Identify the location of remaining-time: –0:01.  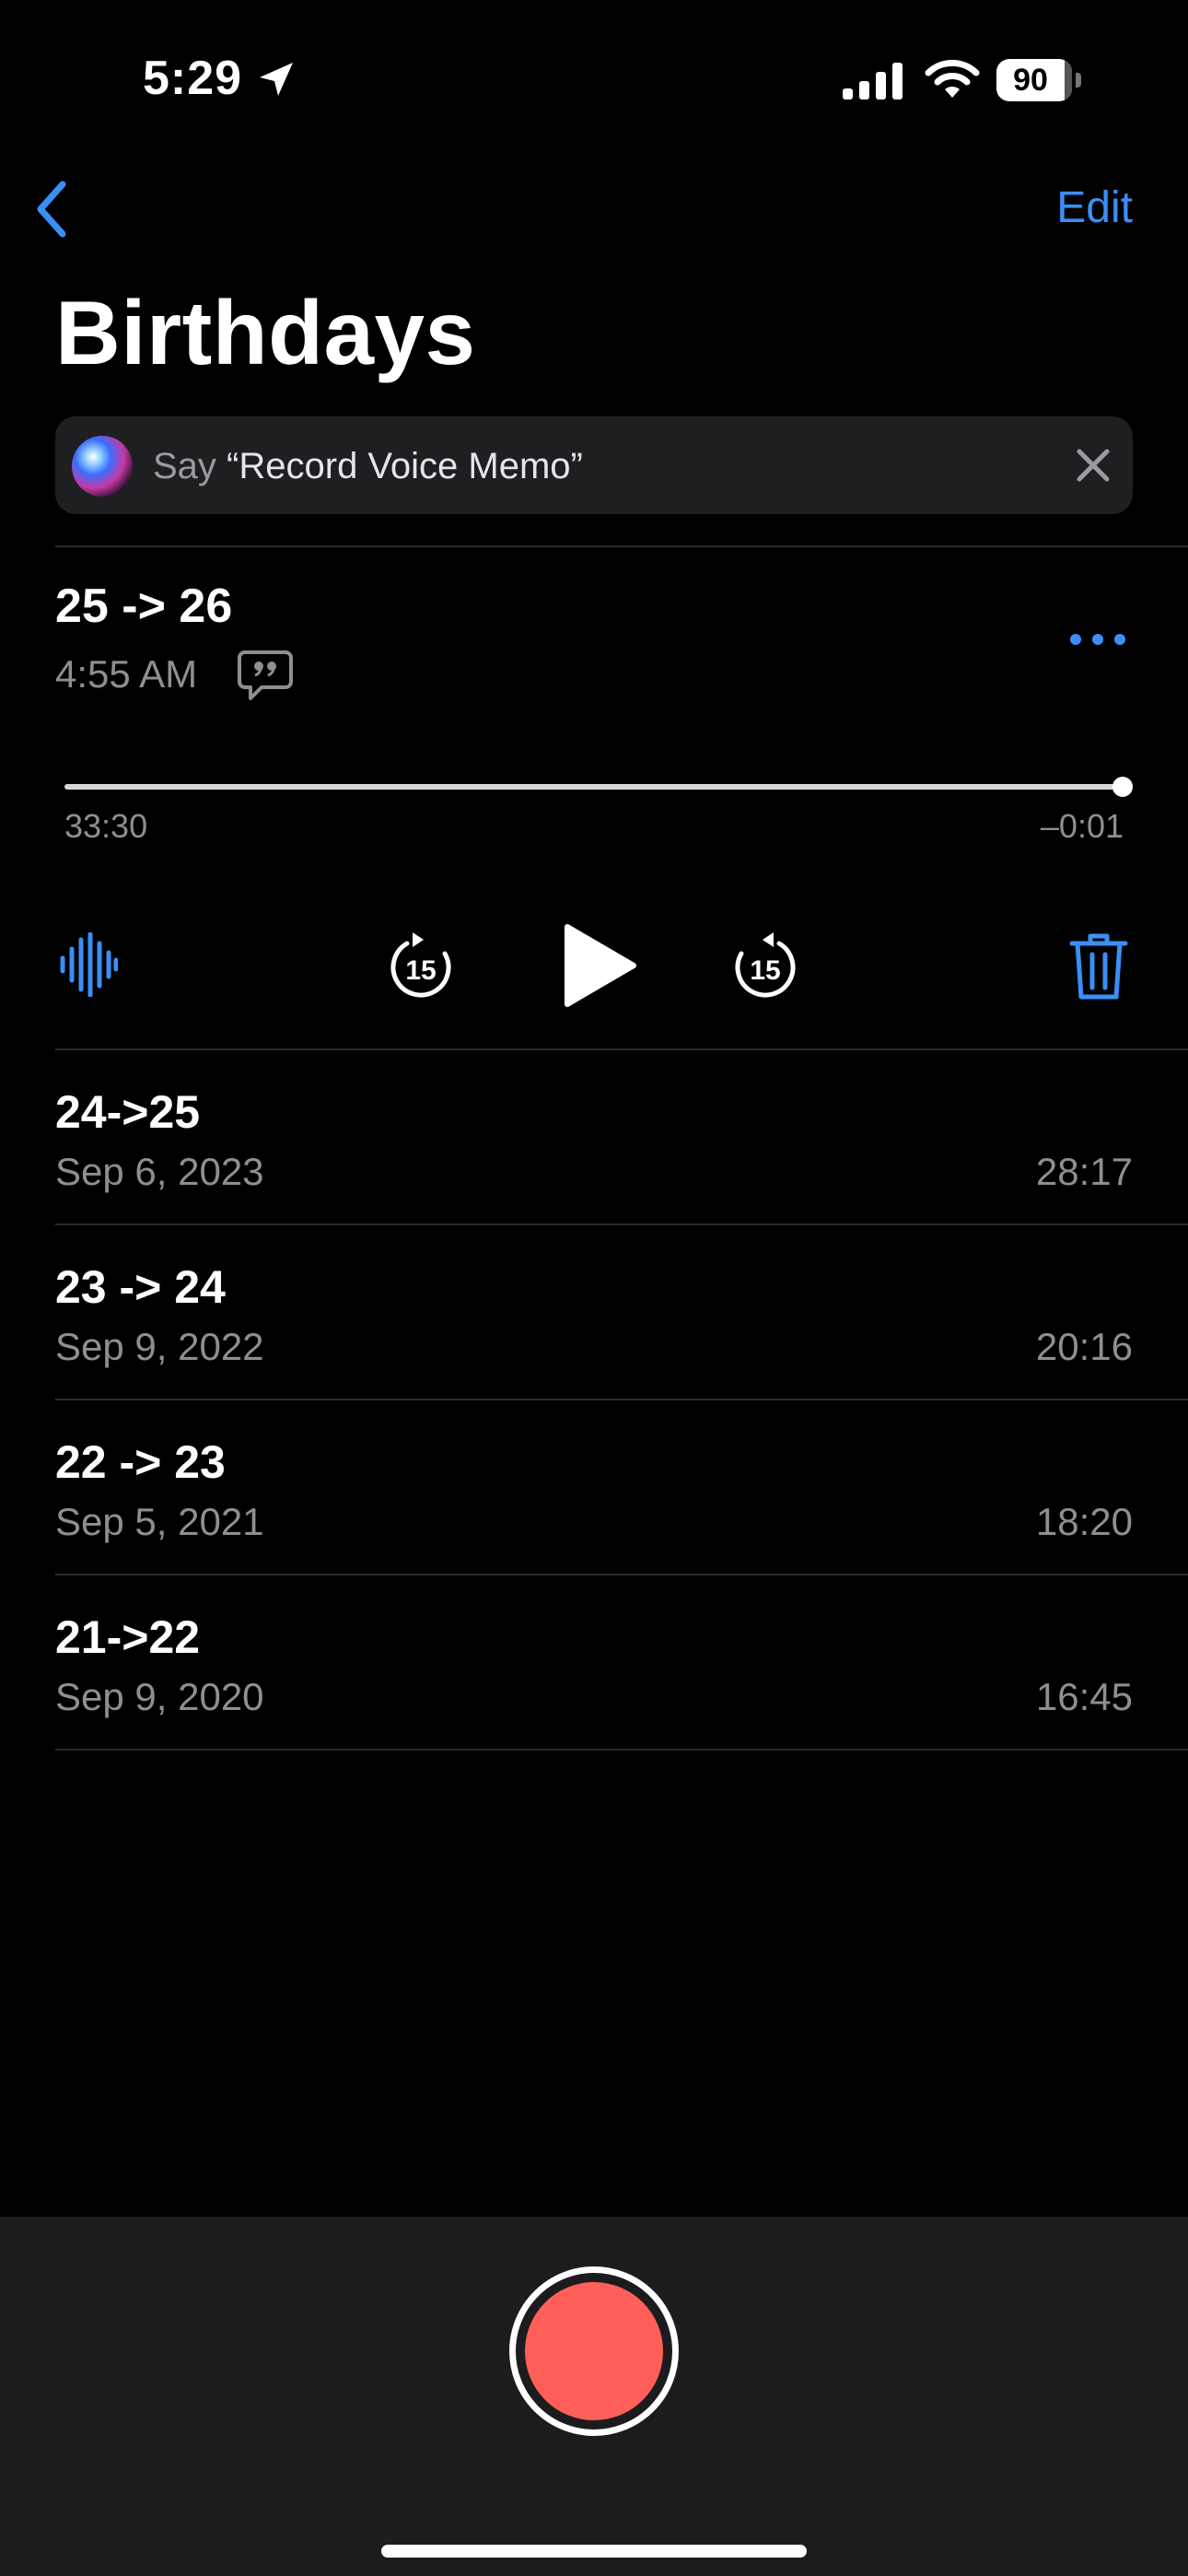
(1082, 826).